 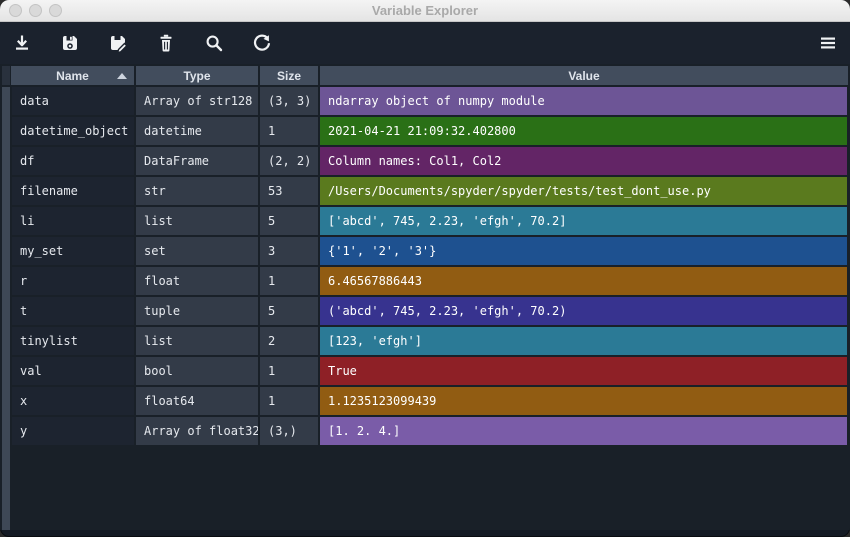 What do you see at coordinates (583, 281) in the screenshot?
I see `cell-value: 6.46567886443` at bounding box center [583, 281].